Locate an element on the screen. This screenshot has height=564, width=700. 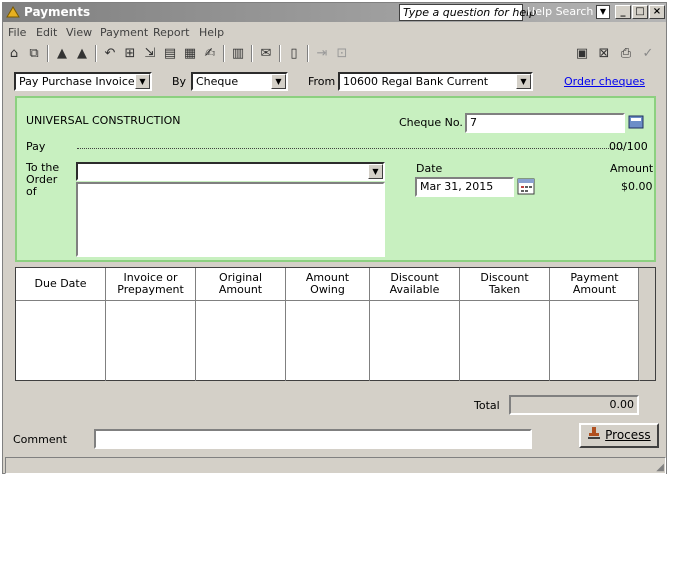
column-header-payment-amount: Payment Amount is located at coordinates (595, 284).